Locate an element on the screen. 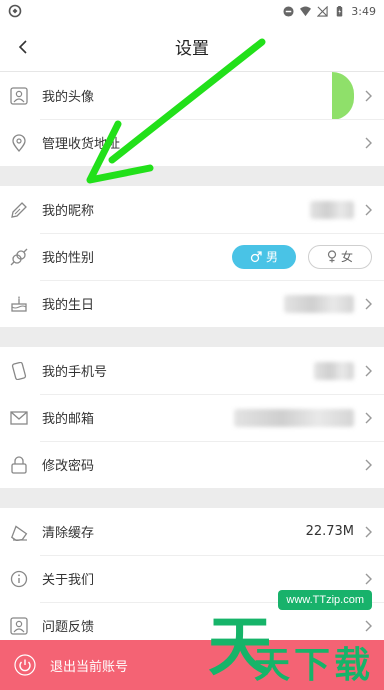 This screenshot has height=690, width=384. row-address: 管理收货地址 is located at coordinates (192, 142).